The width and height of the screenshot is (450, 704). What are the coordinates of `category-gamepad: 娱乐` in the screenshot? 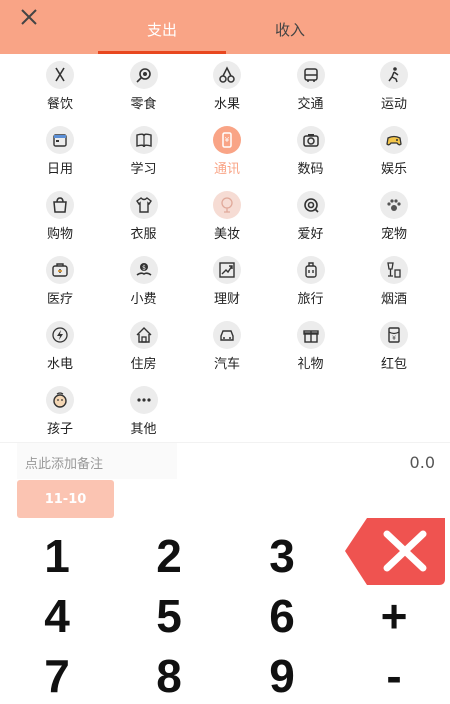 It's located at (394, 153).